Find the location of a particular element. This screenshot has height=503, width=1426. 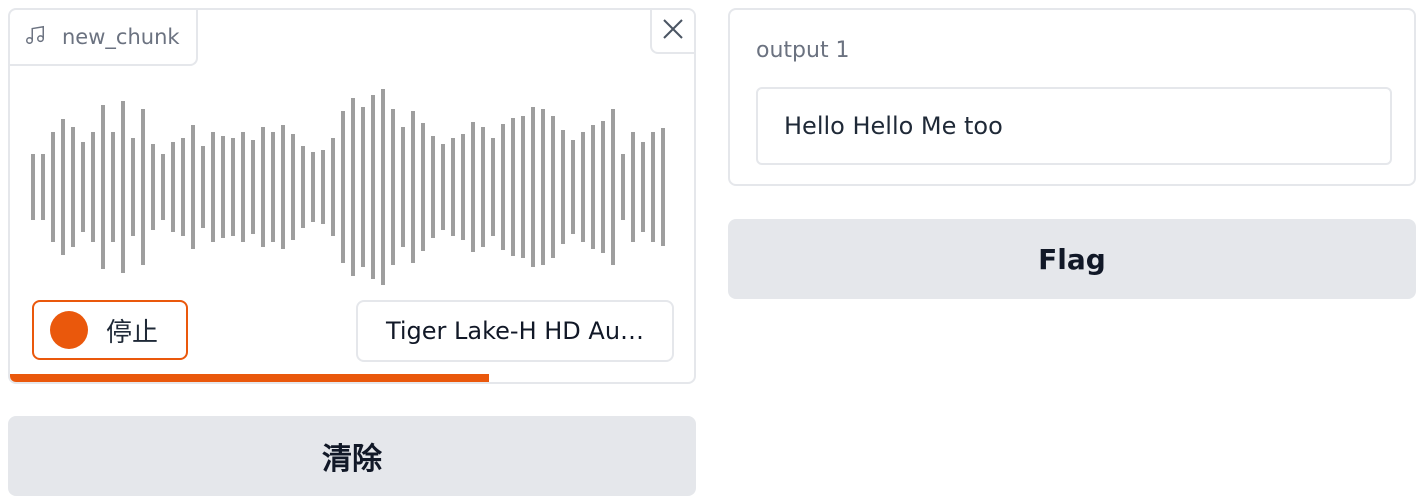

record-indicator-icon is located at coordinates (69, 330).